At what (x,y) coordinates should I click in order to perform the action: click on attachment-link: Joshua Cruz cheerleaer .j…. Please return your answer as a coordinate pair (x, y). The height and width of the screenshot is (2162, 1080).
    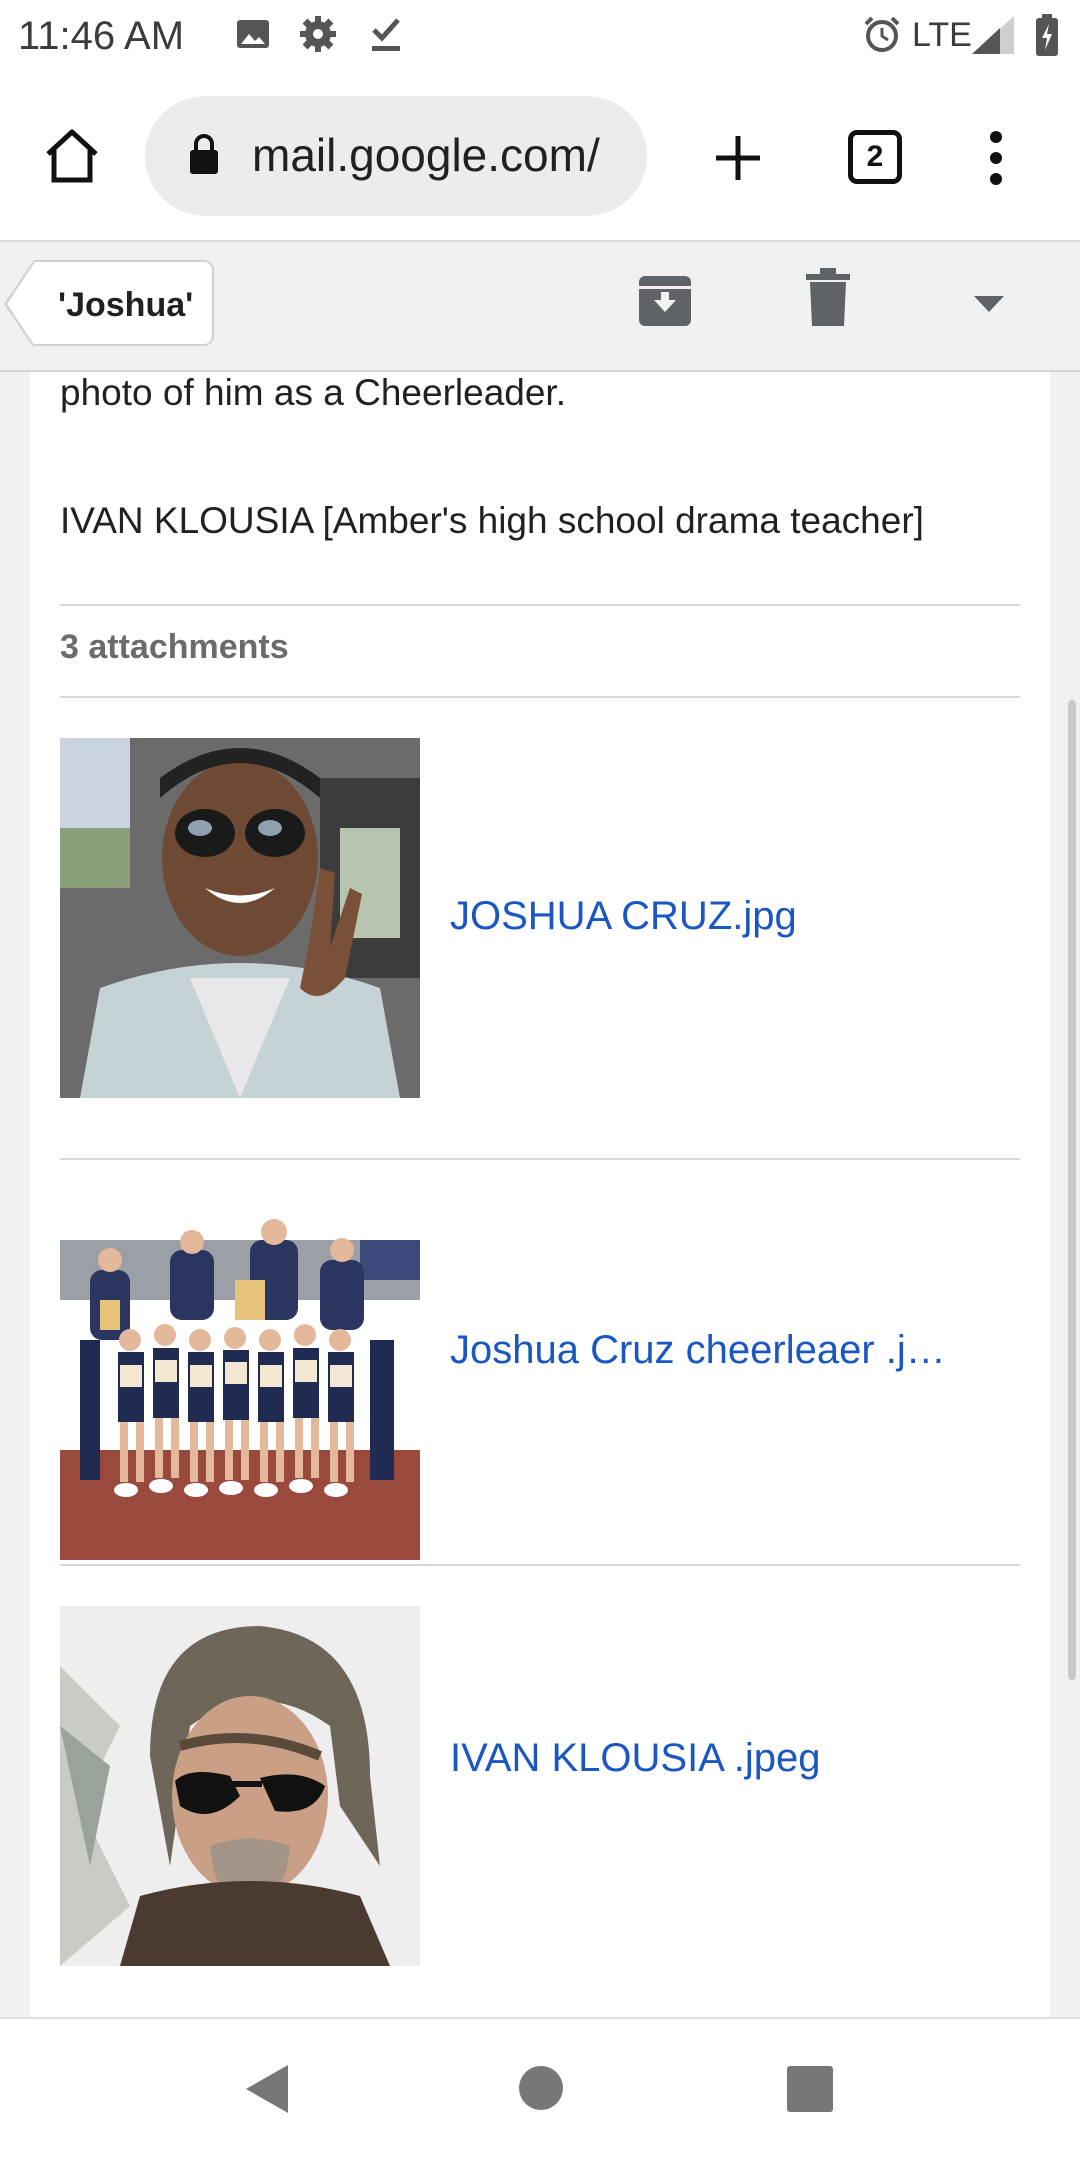
    Looking at the image, I should click on (698, 1350).